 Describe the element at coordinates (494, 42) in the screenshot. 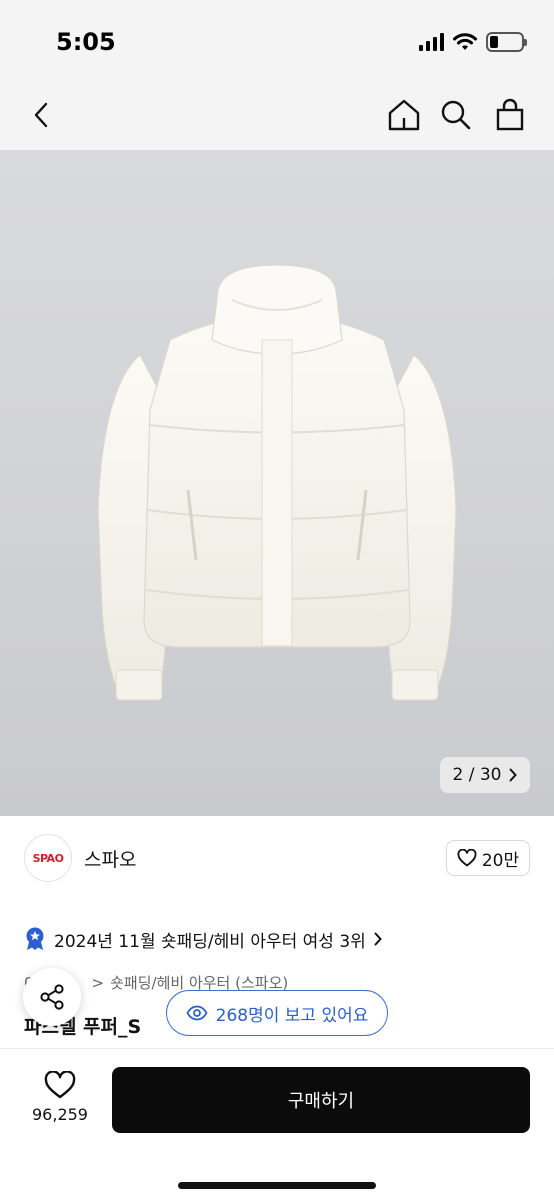

I see `battery-level` at that location.